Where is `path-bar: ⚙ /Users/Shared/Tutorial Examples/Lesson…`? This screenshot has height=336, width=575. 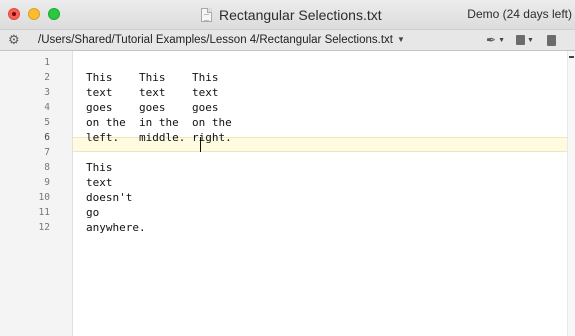
path-bar: ⚙ /Users/Shared/Tutorial Examples/Lesson… is located at coordinates (287, 40).